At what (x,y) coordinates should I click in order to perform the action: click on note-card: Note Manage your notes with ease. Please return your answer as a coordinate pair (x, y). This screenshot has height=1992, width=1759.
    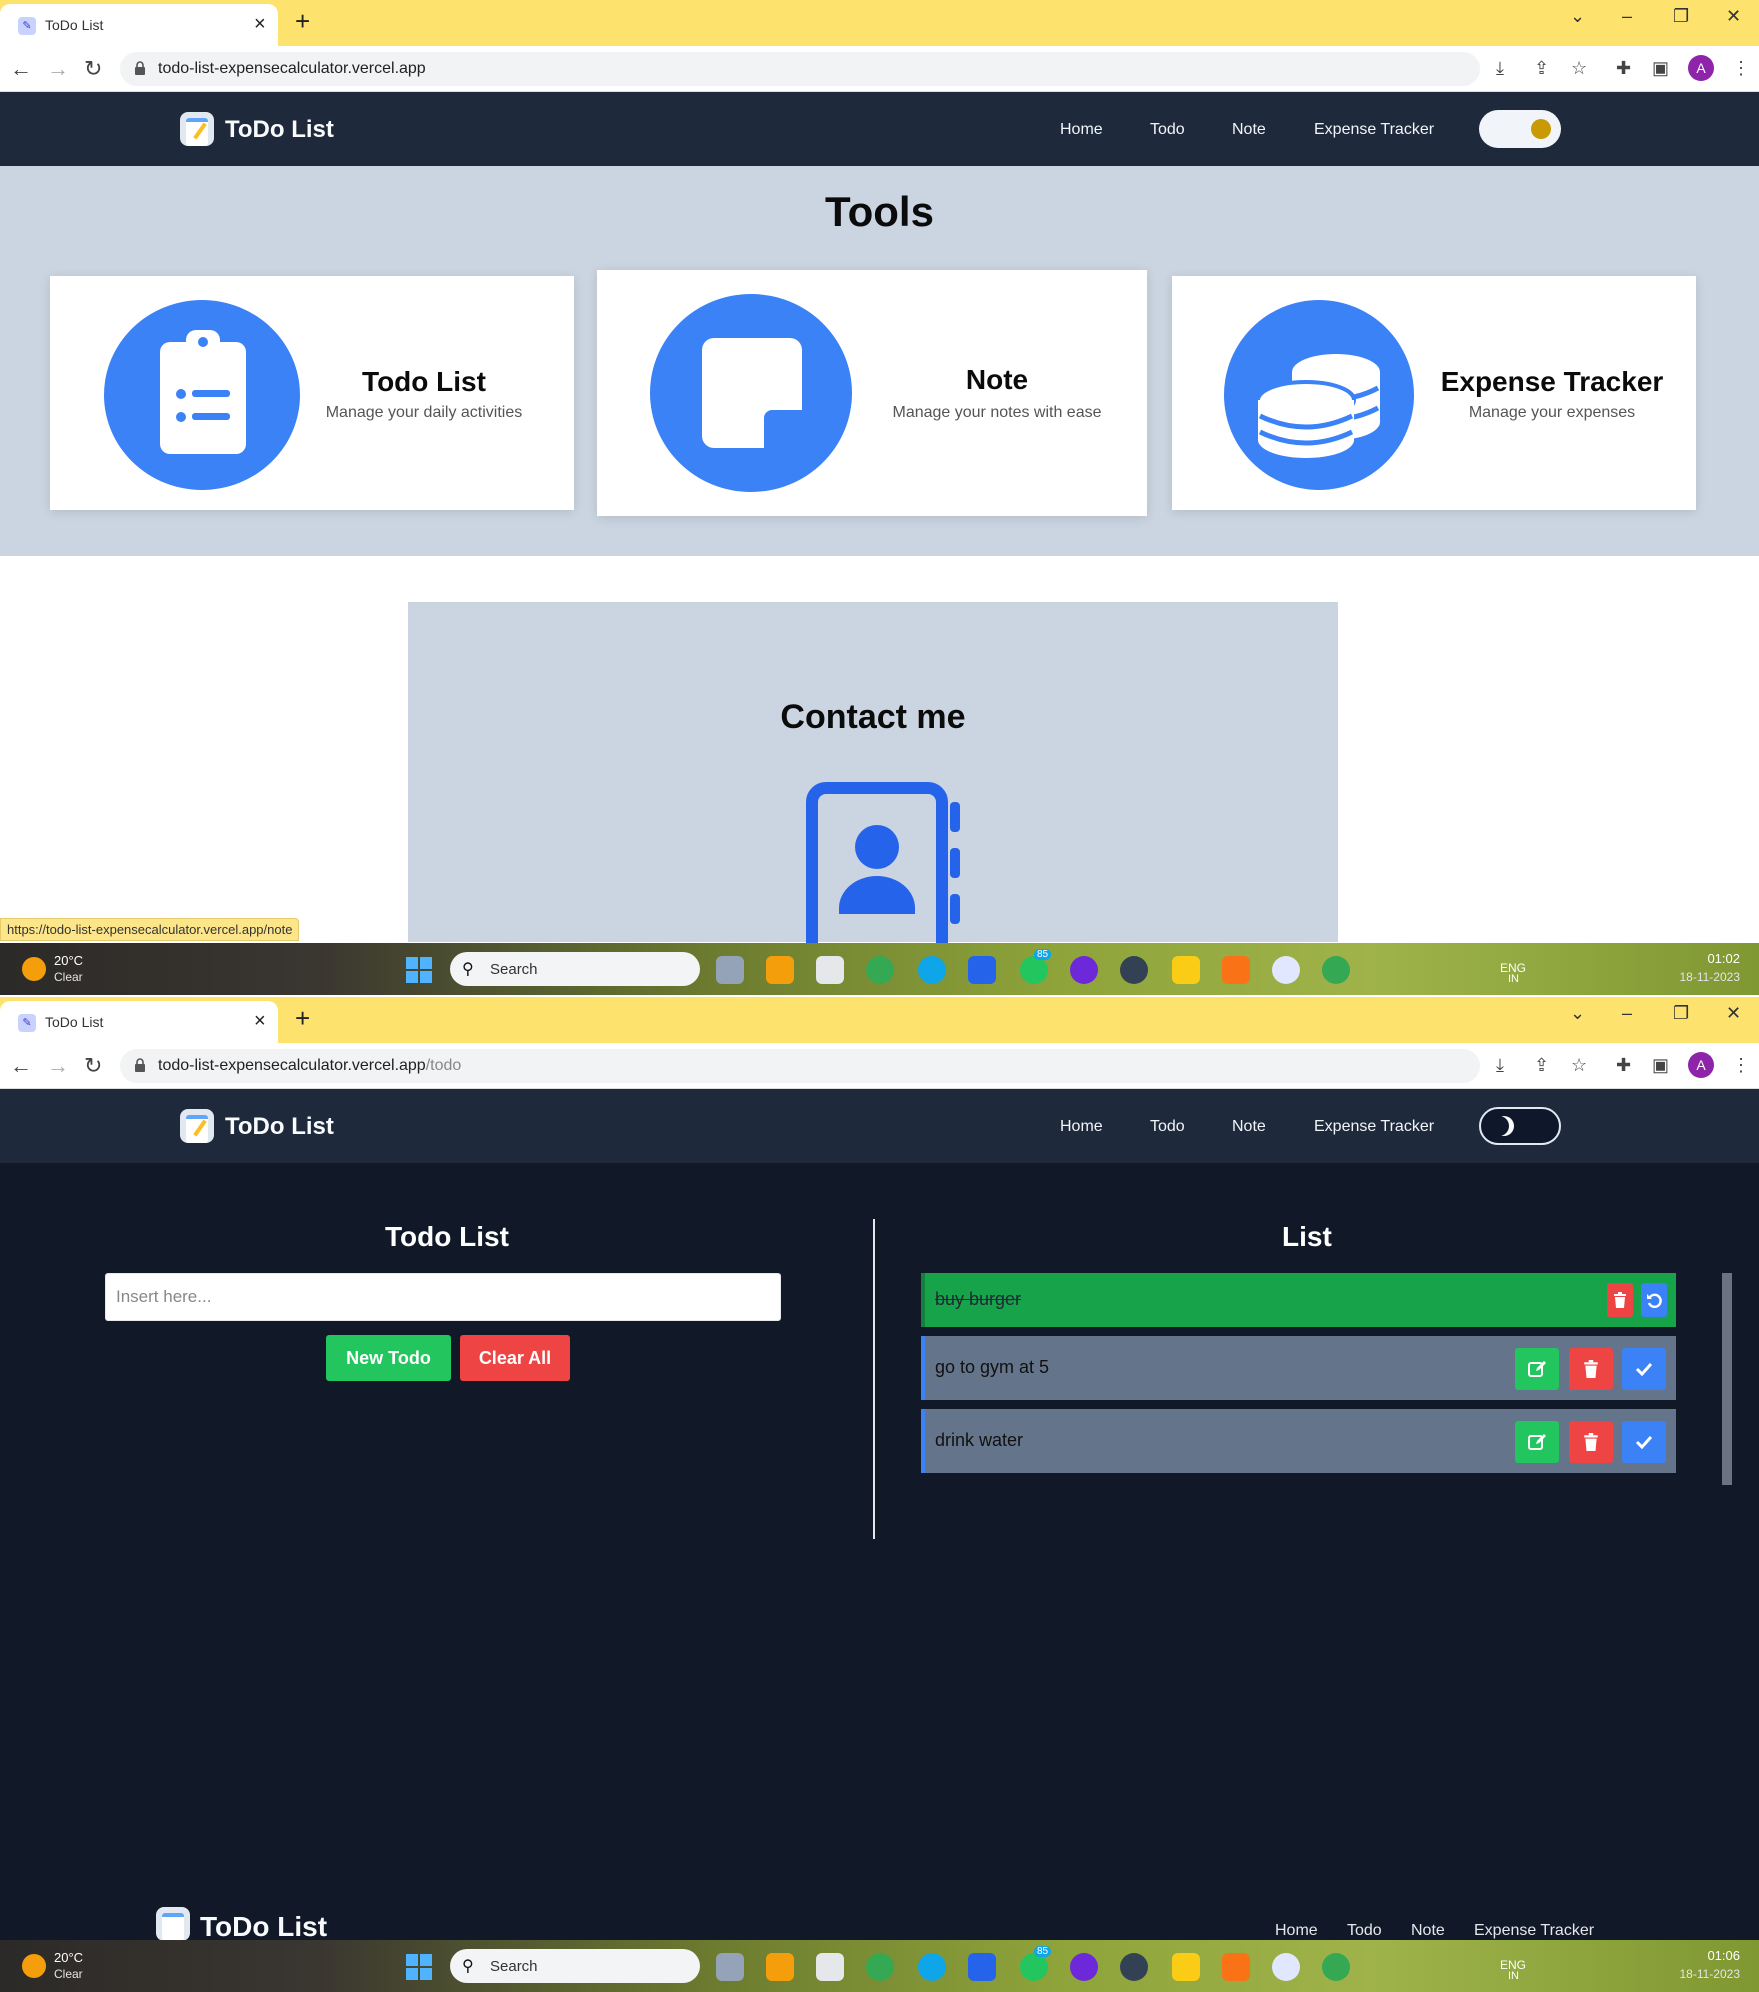
    Looking at the image, I should click on (872, 393).